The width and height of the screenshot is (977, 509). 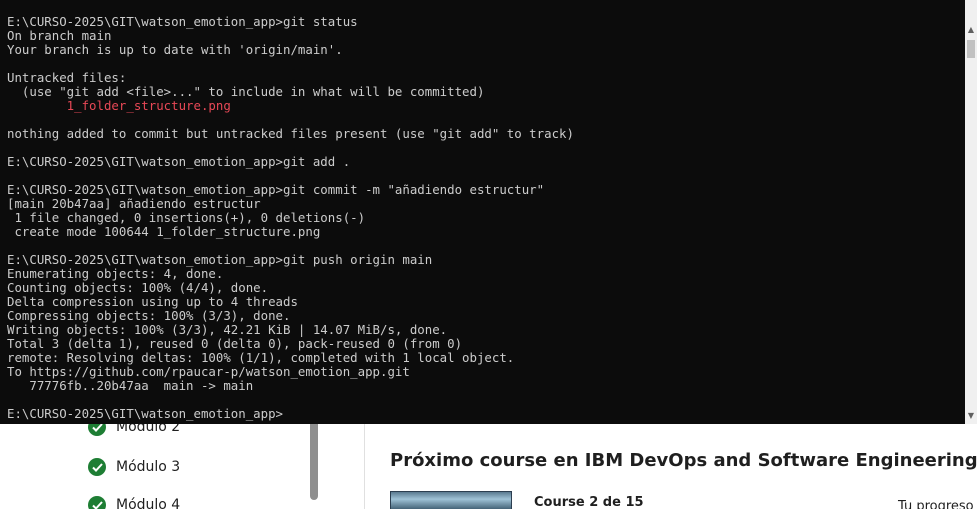 I want to click on sidebar-scroll-thumb, so click(x=314, y=459).